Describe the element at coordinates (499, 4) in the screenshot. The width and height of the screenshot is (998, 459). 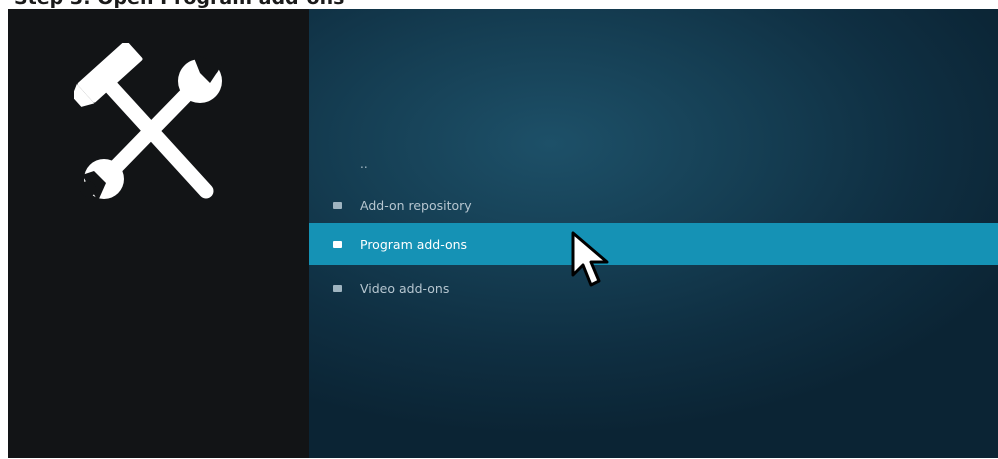
I see `cropped-caption-strip: Step 3: Open Program add-ons` at that location.